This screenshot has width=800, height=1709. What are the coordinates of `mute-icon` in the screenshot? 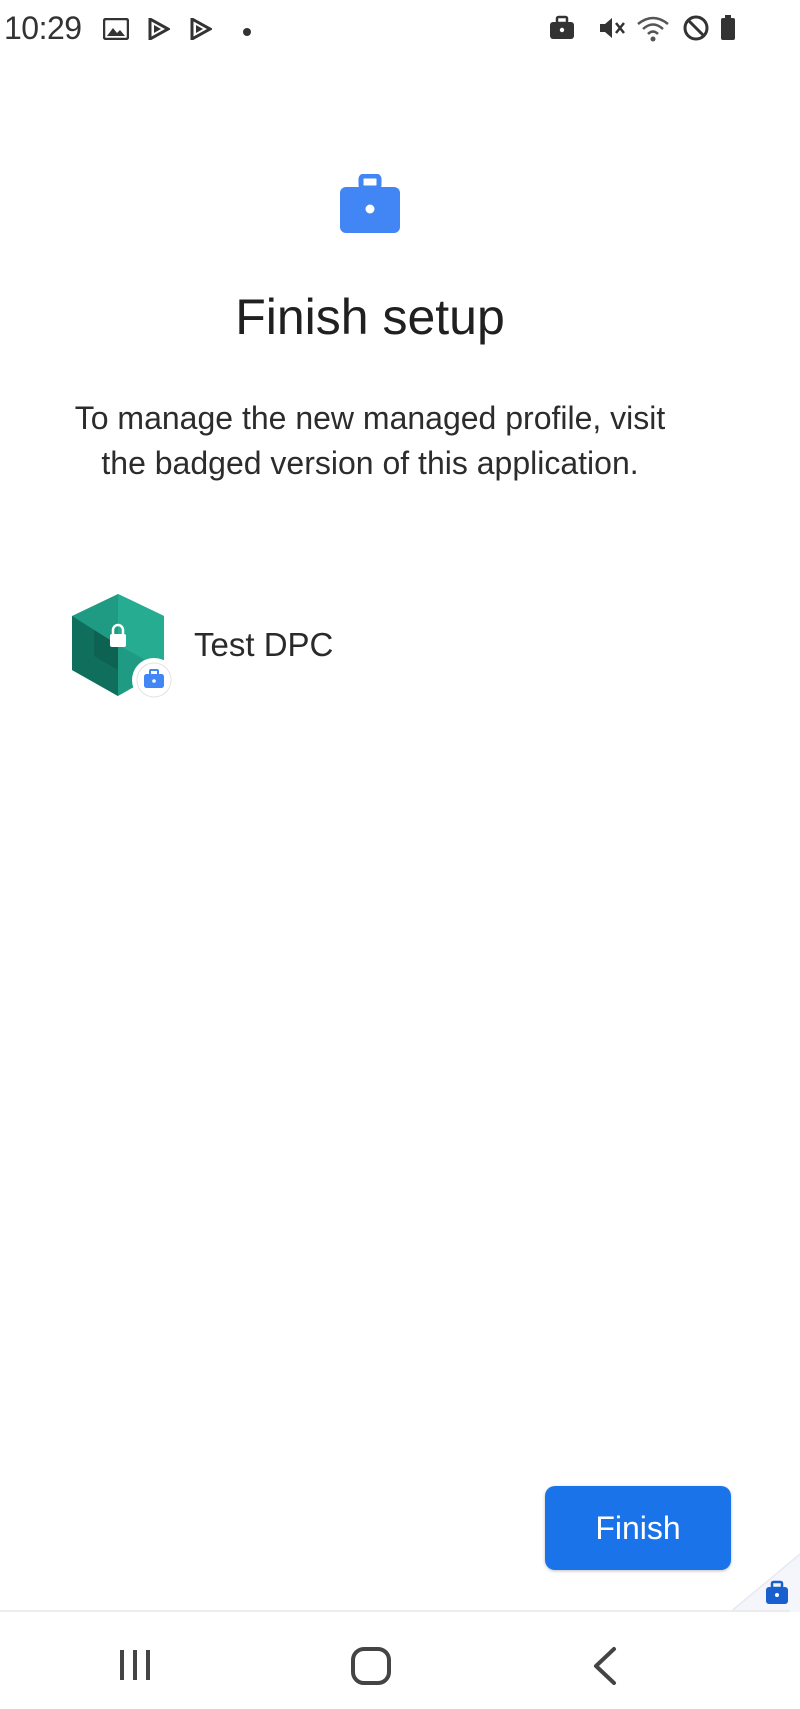 It's located at (612, 28).